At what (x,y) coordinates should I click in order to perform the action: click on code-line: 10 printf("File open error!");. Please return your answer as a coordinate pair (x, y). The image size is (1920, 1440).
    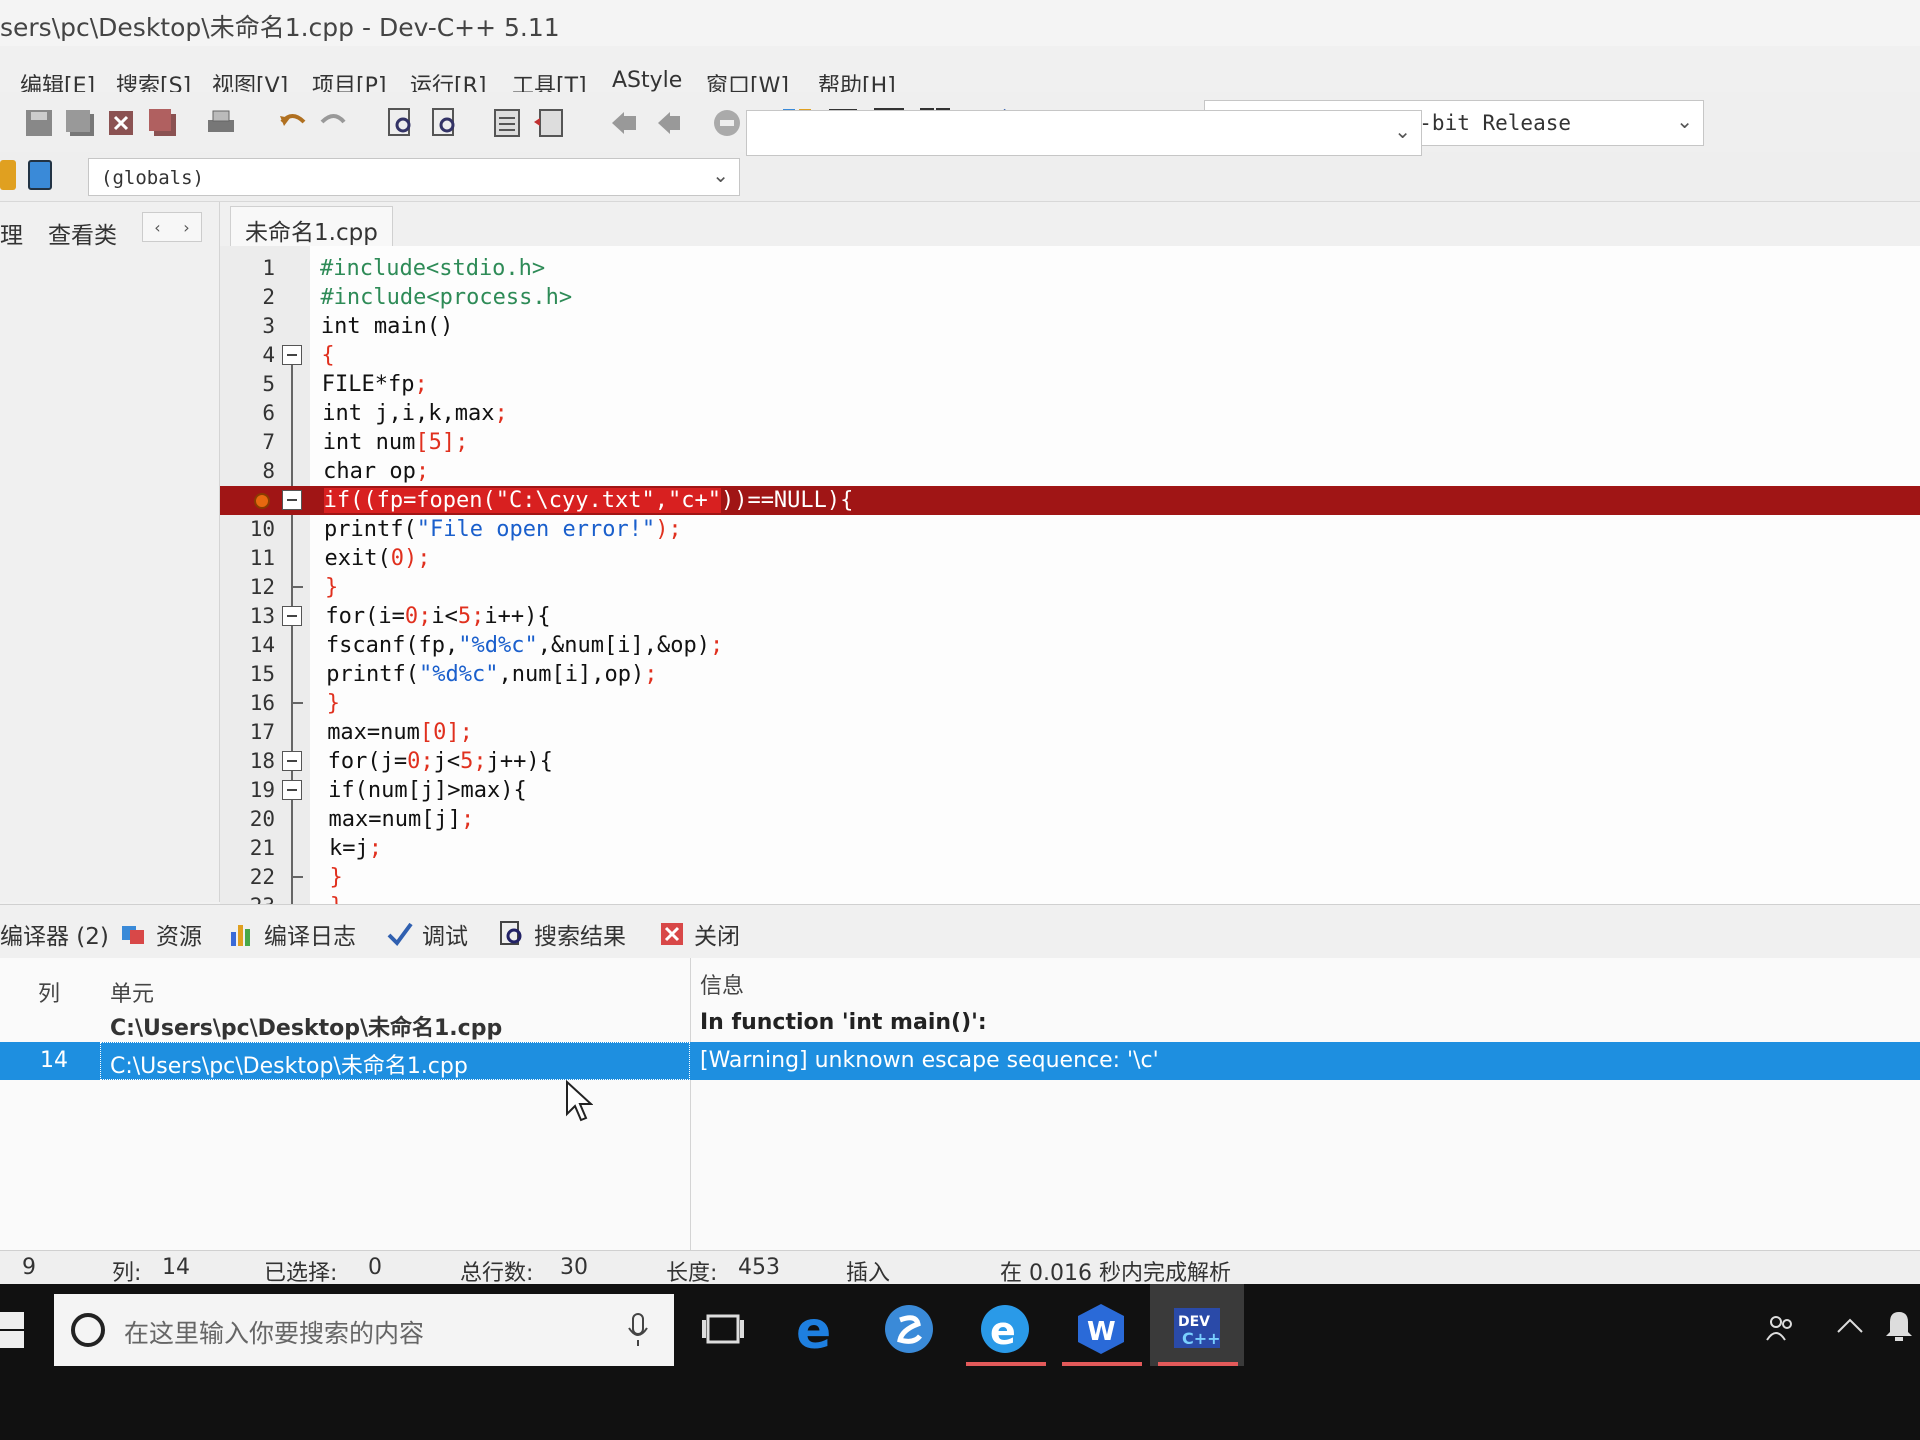
    Looking at the image, I should click on (1070, 529).